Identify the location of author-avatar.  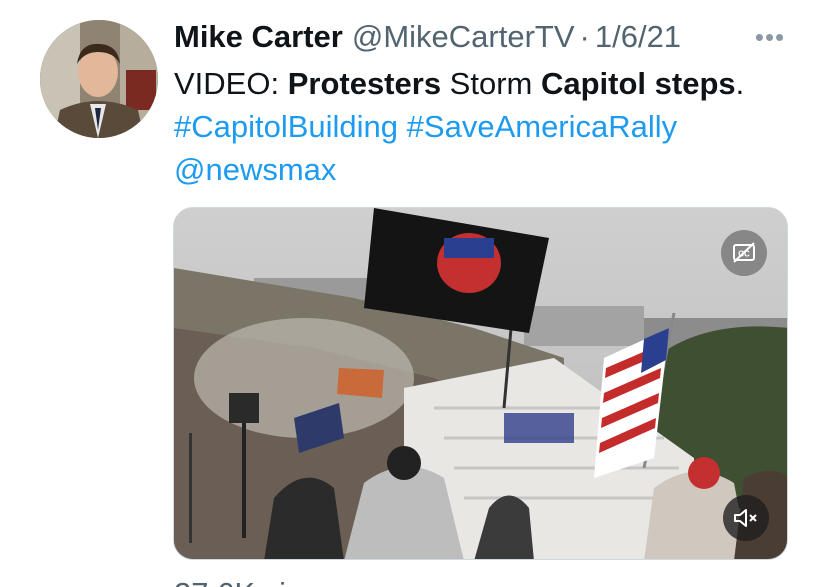
(99, 79).